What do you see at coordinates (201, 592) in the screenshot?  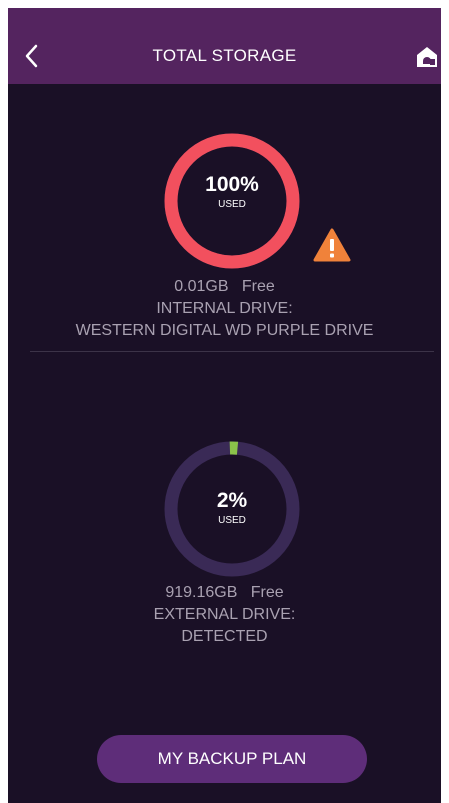 I see `external-free-amount: 919.16GB` at bounding box center [201, 592].